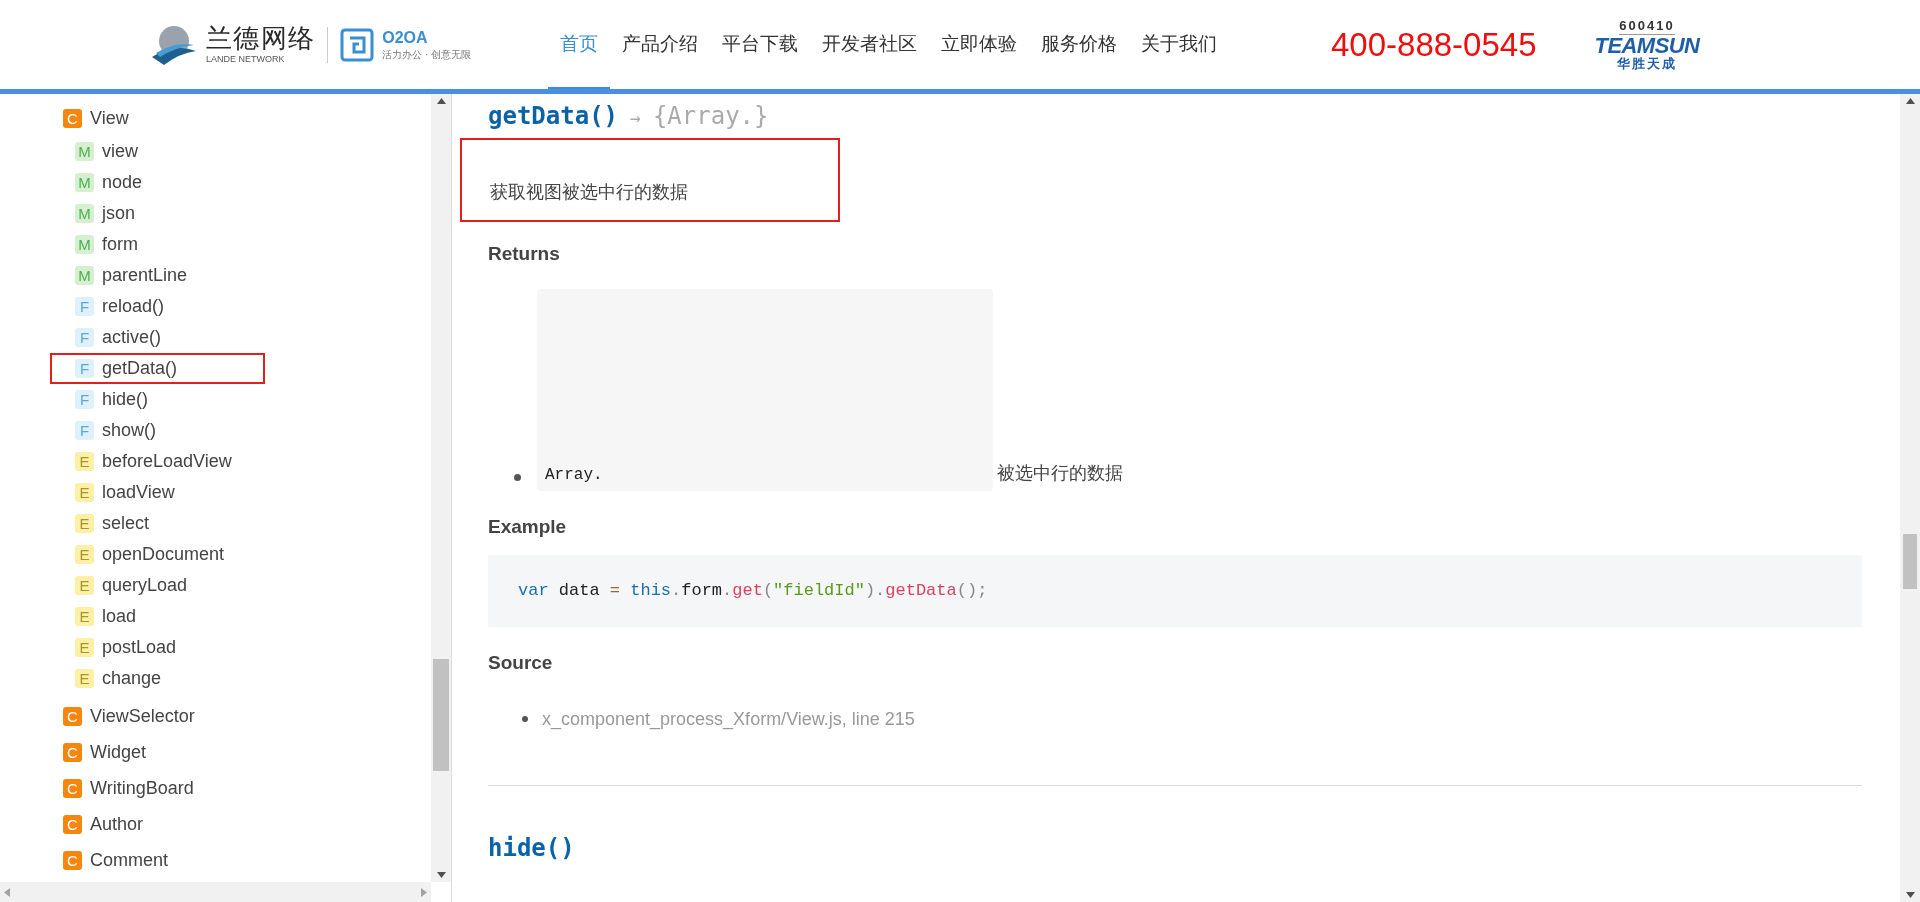  I want to click on tree-item: F getData(), so click(157, 368).